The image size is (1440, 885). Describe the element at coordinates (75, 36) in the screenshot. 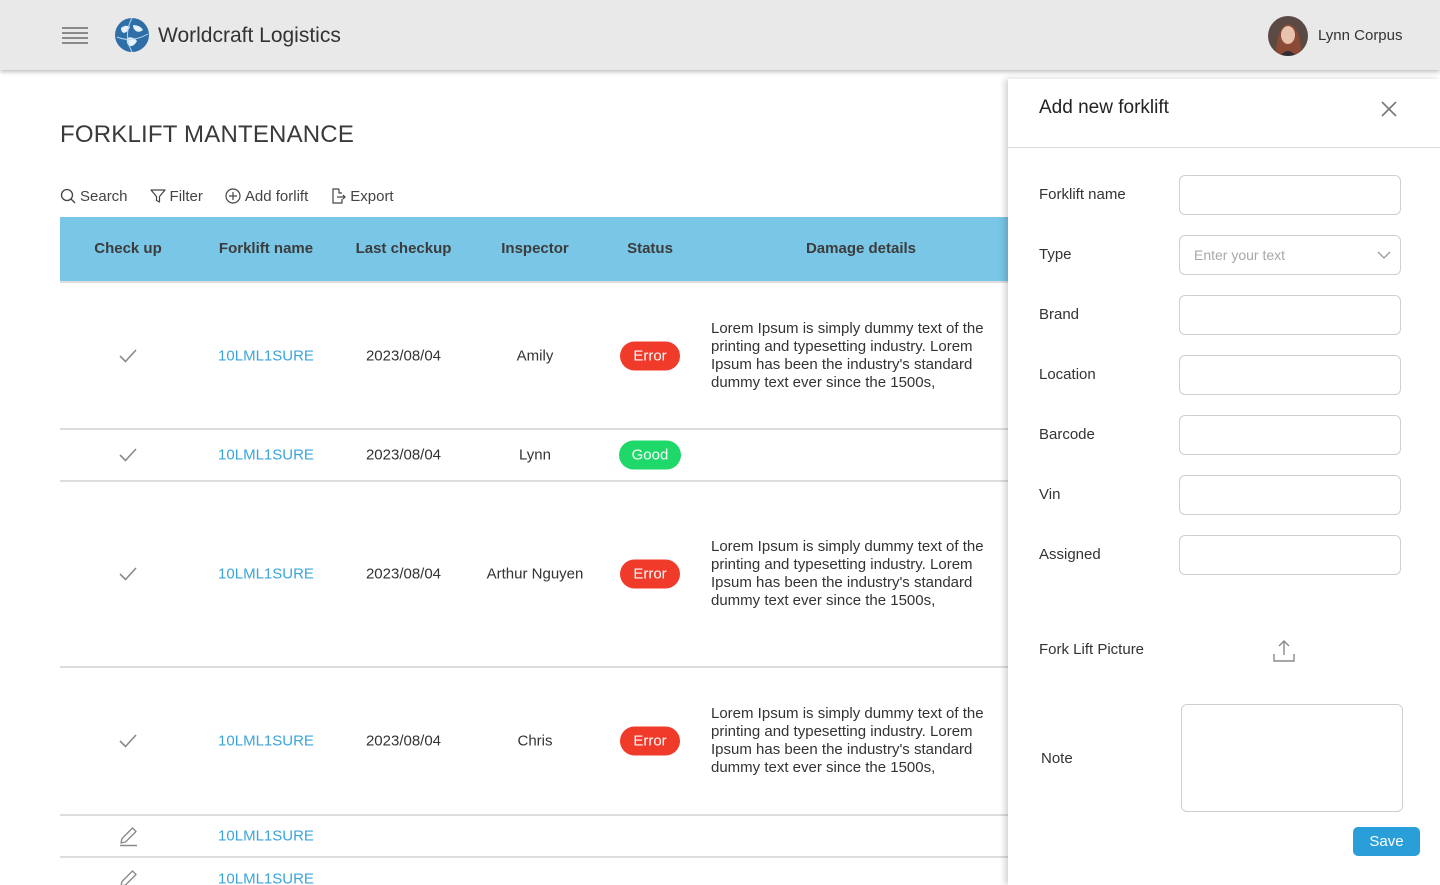

I see `hamburger-menu-icon` at that location.